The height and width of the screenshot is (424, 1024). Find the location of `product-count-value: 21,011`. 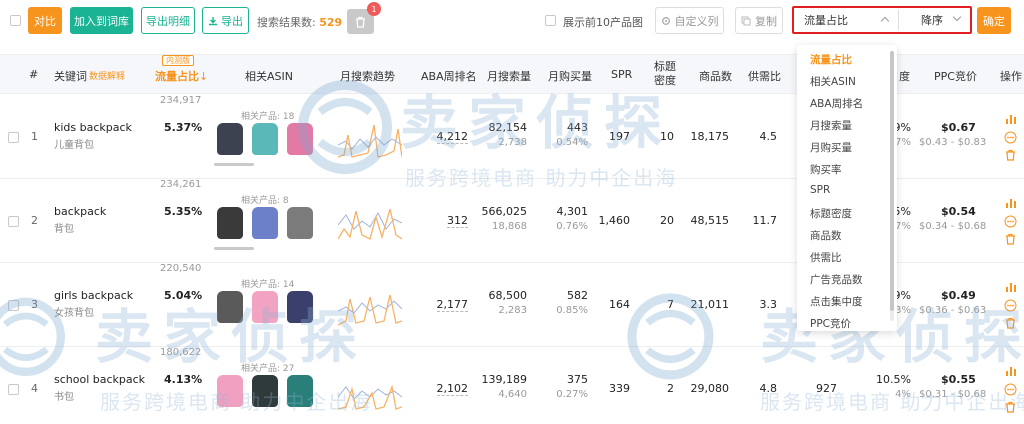

product-count-value: 21,011 is located at coordinates (710, 304).